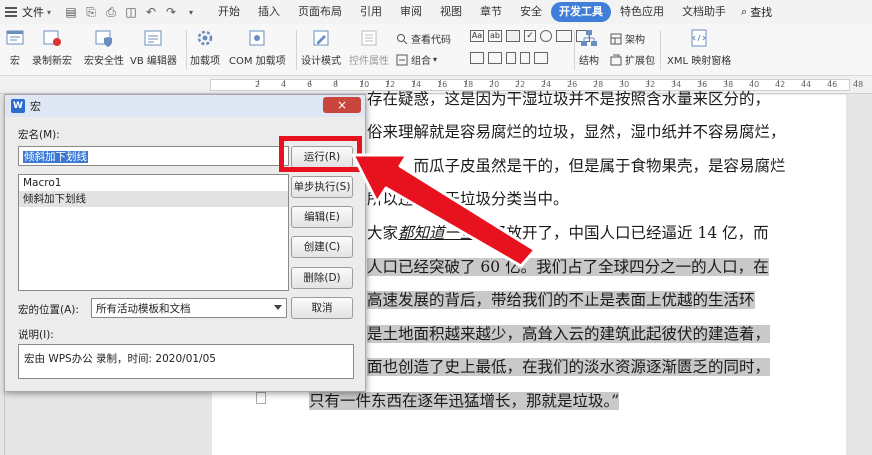 This screenshot has width=872, height=455. Describe the element at coordinates (464, 401) in the screenshot. I see `selected-text: 只有一件东西在逐年迅猛增长，那就是垃圾。”` at that location.